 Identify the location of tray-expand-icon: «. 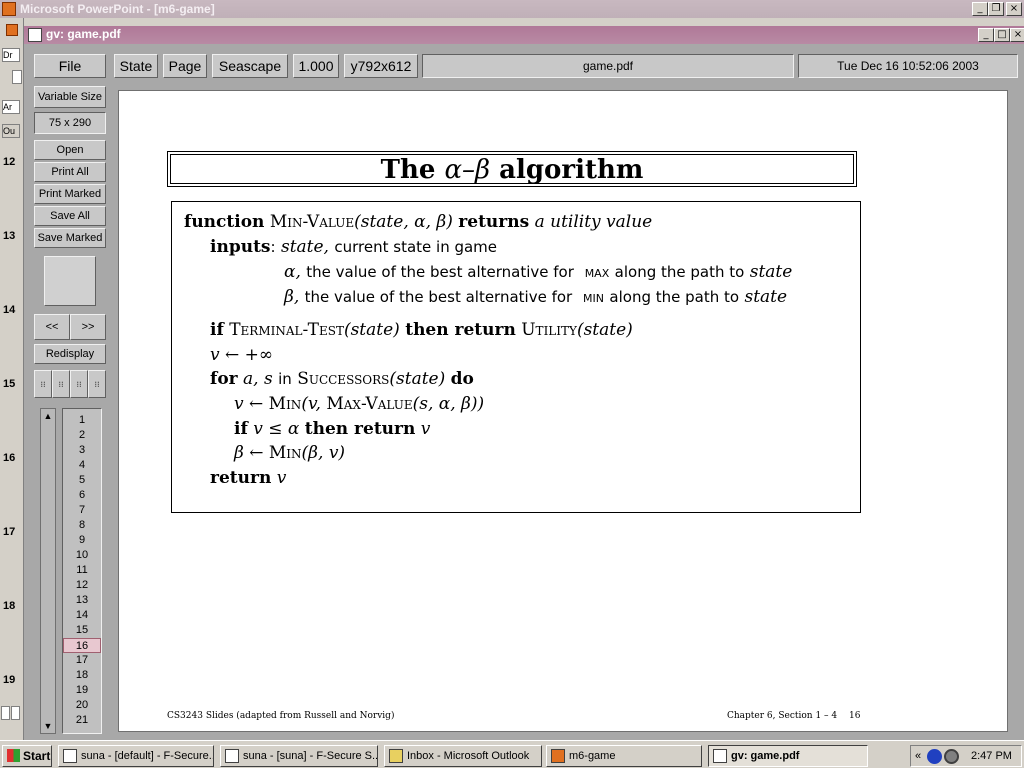
(918, 756).